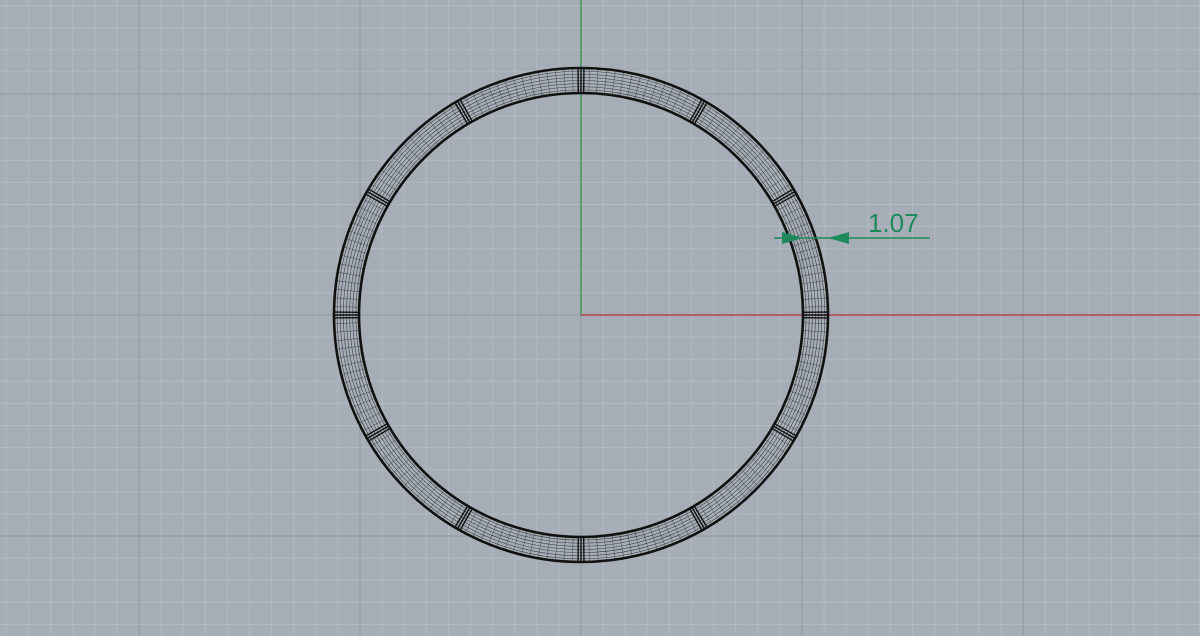 The image size is (1200, 636). What do you see at coordinates (852, 226) in the screenshot?
I see `thickness-dimension: 1.07` at bounding box center [852, 226].